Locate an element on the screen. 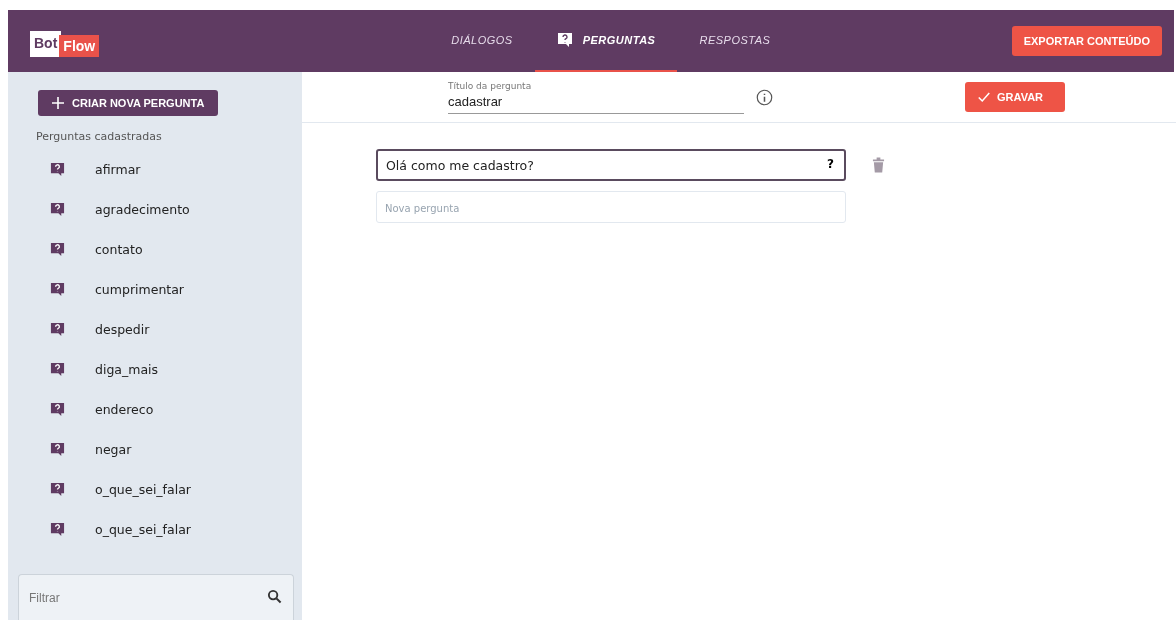 The height and width of the screenshot is (620, 1176). question-list-item: contato is located at coordinates (156, 249).